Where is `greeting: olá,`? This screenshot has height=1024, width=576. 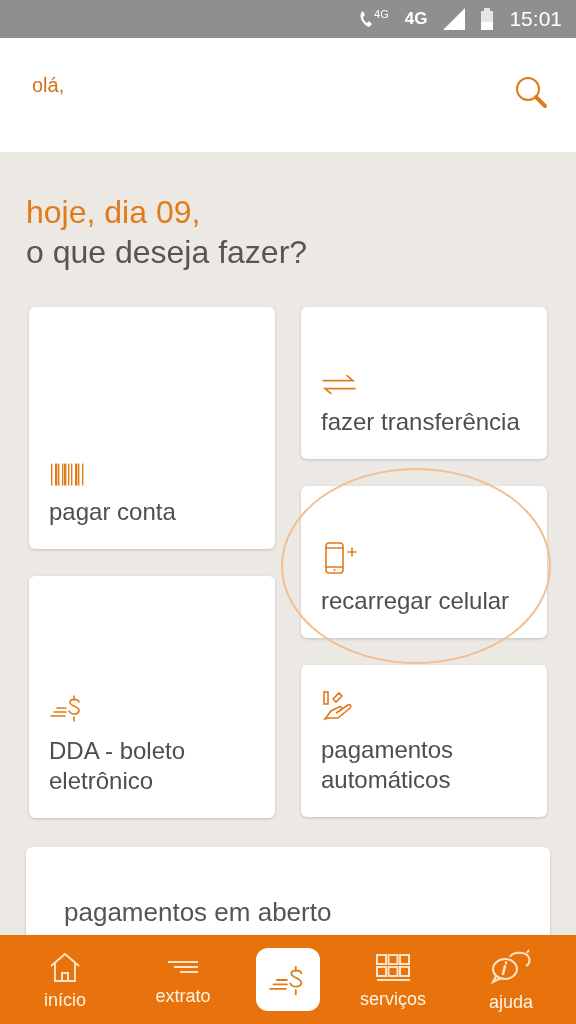 greeting: olá, is located at coordinates (48, 85).